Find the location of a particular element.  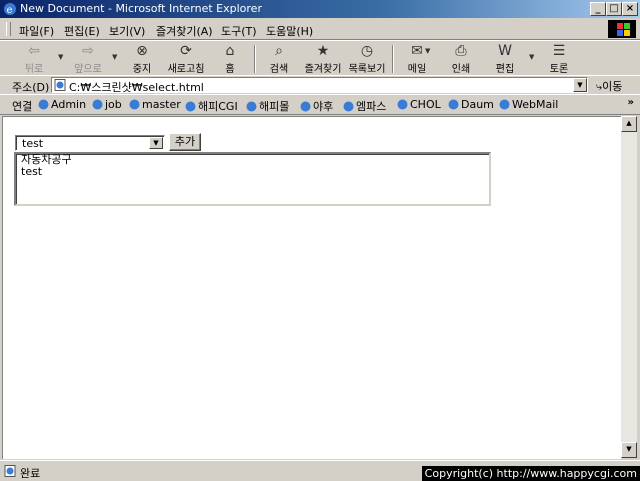

refresh-button: ⟳ 새로고침 is located at coordinates (186, 59).